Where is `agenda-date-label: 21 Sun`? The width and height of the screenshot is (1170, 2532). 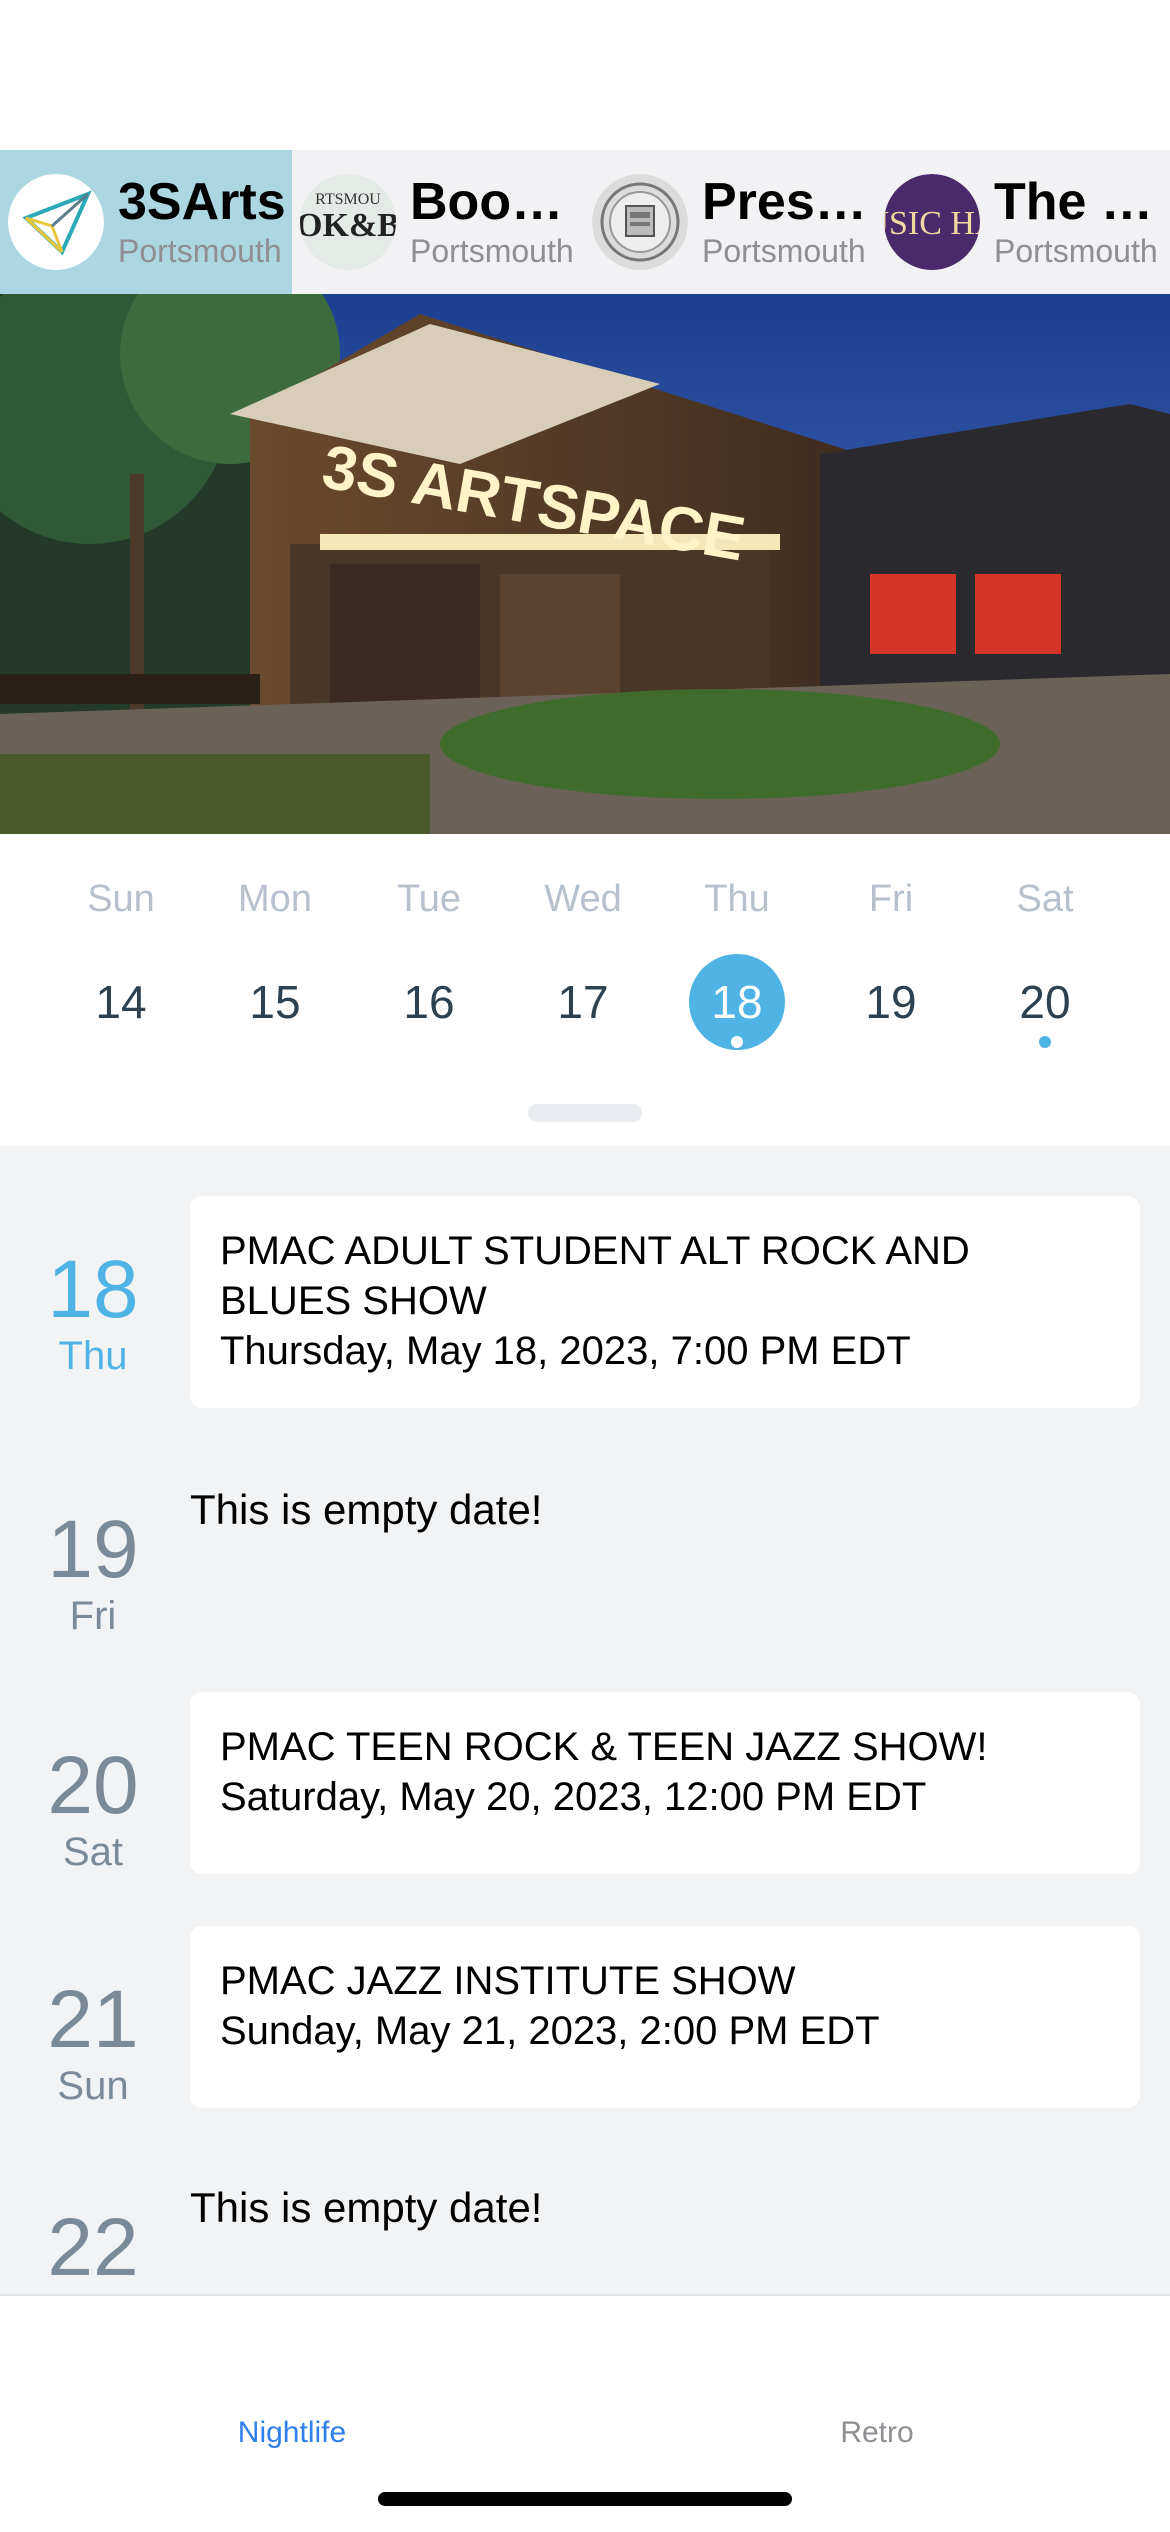
agenda-date-label: 21 Sun is located at coordinates (93, 2041).